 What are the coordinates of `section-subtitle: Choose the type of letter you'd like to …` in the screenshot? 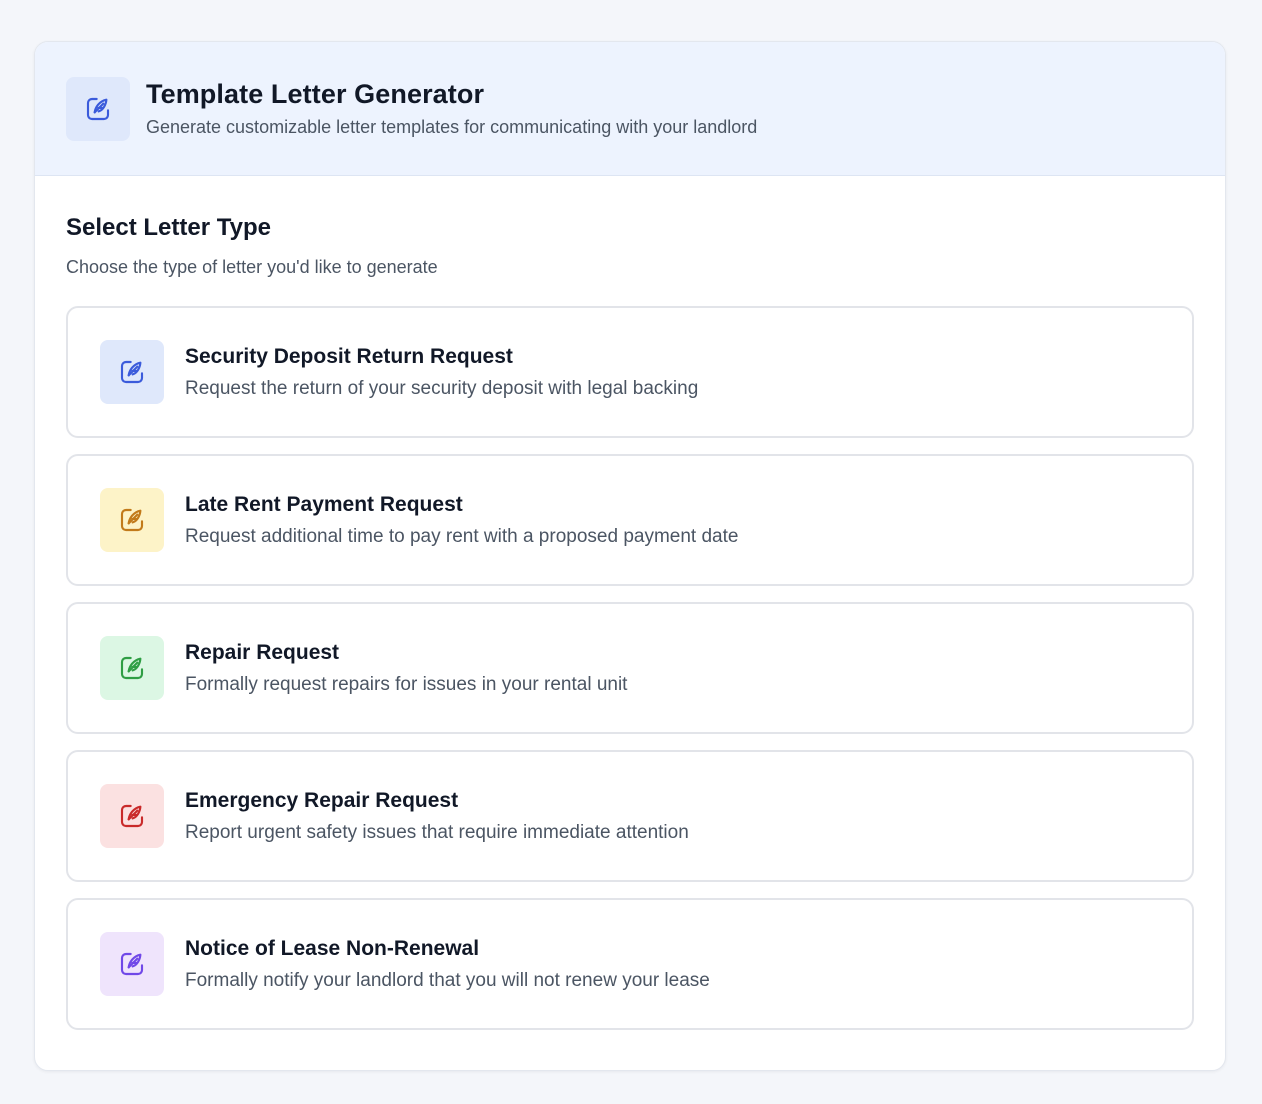 It's located at (252, 267).